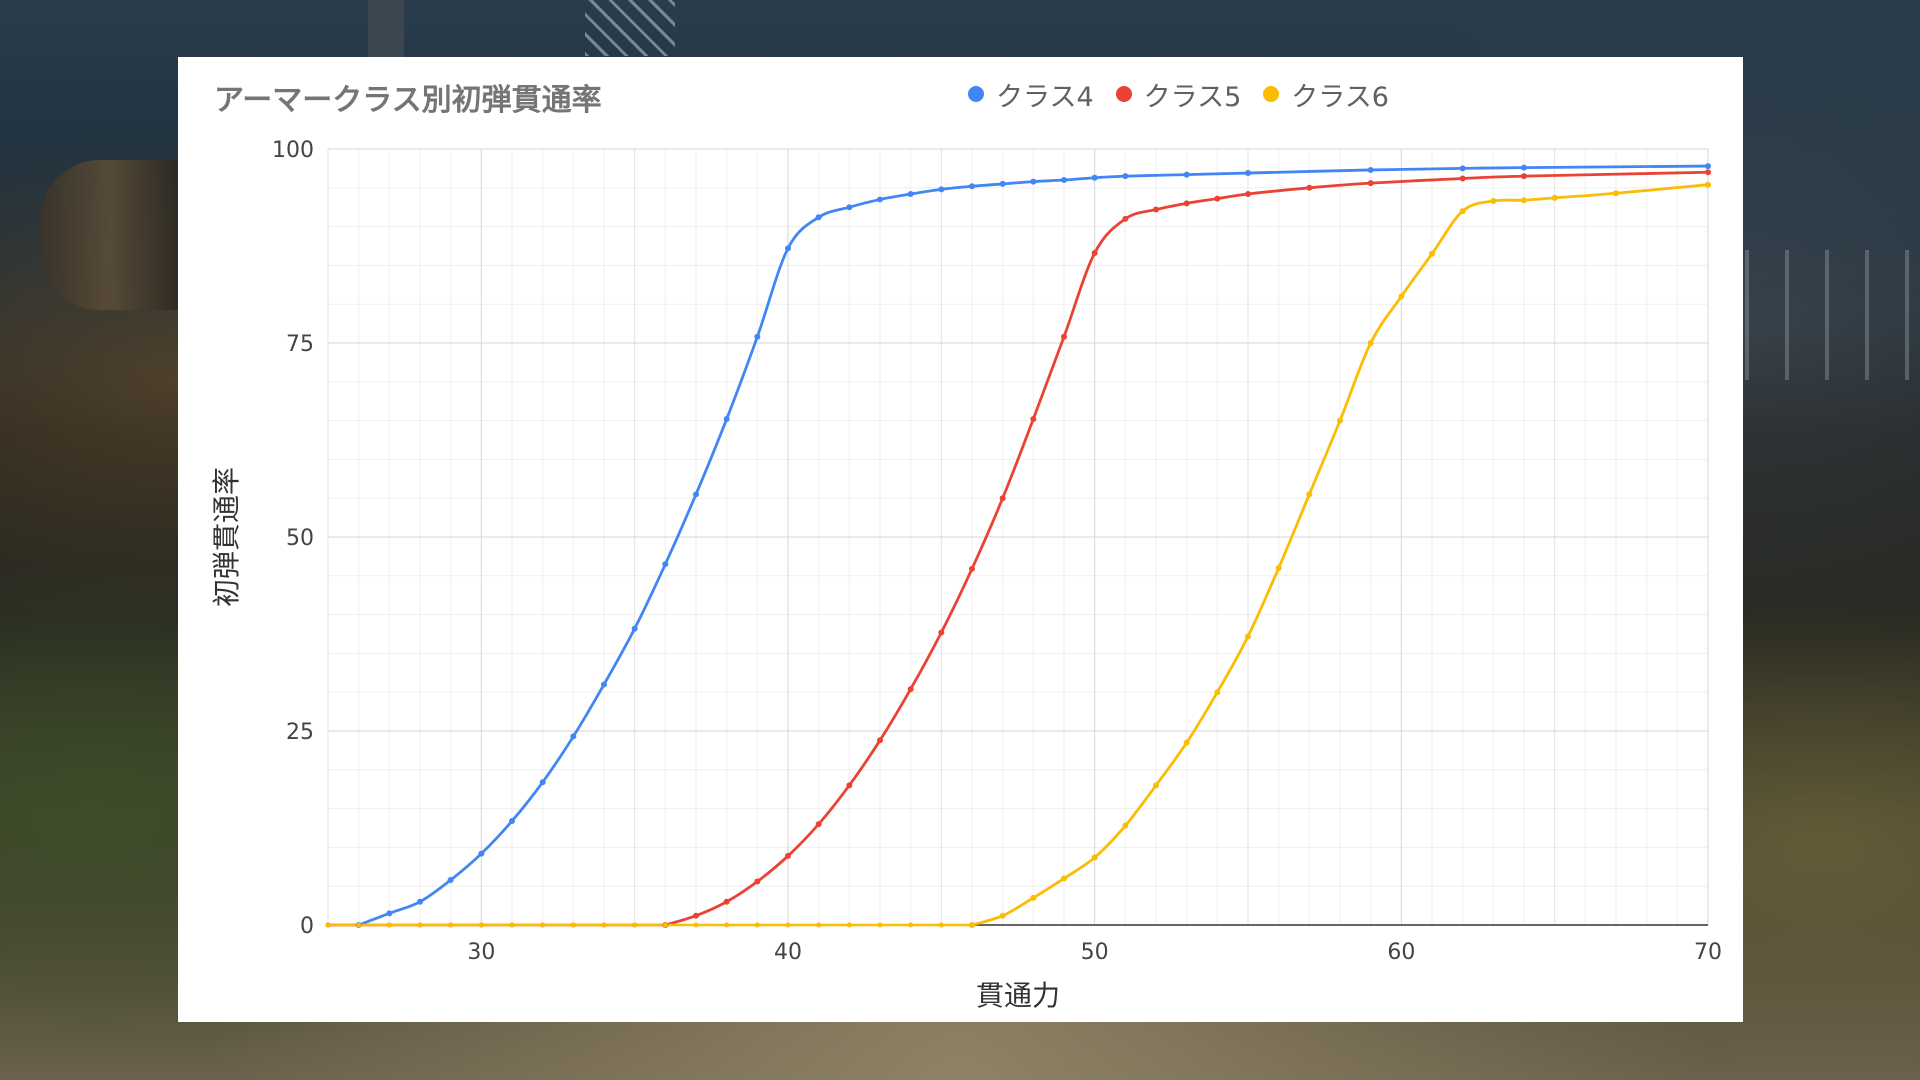  I want to click on y-tick-label: 75, so click(300, 344).